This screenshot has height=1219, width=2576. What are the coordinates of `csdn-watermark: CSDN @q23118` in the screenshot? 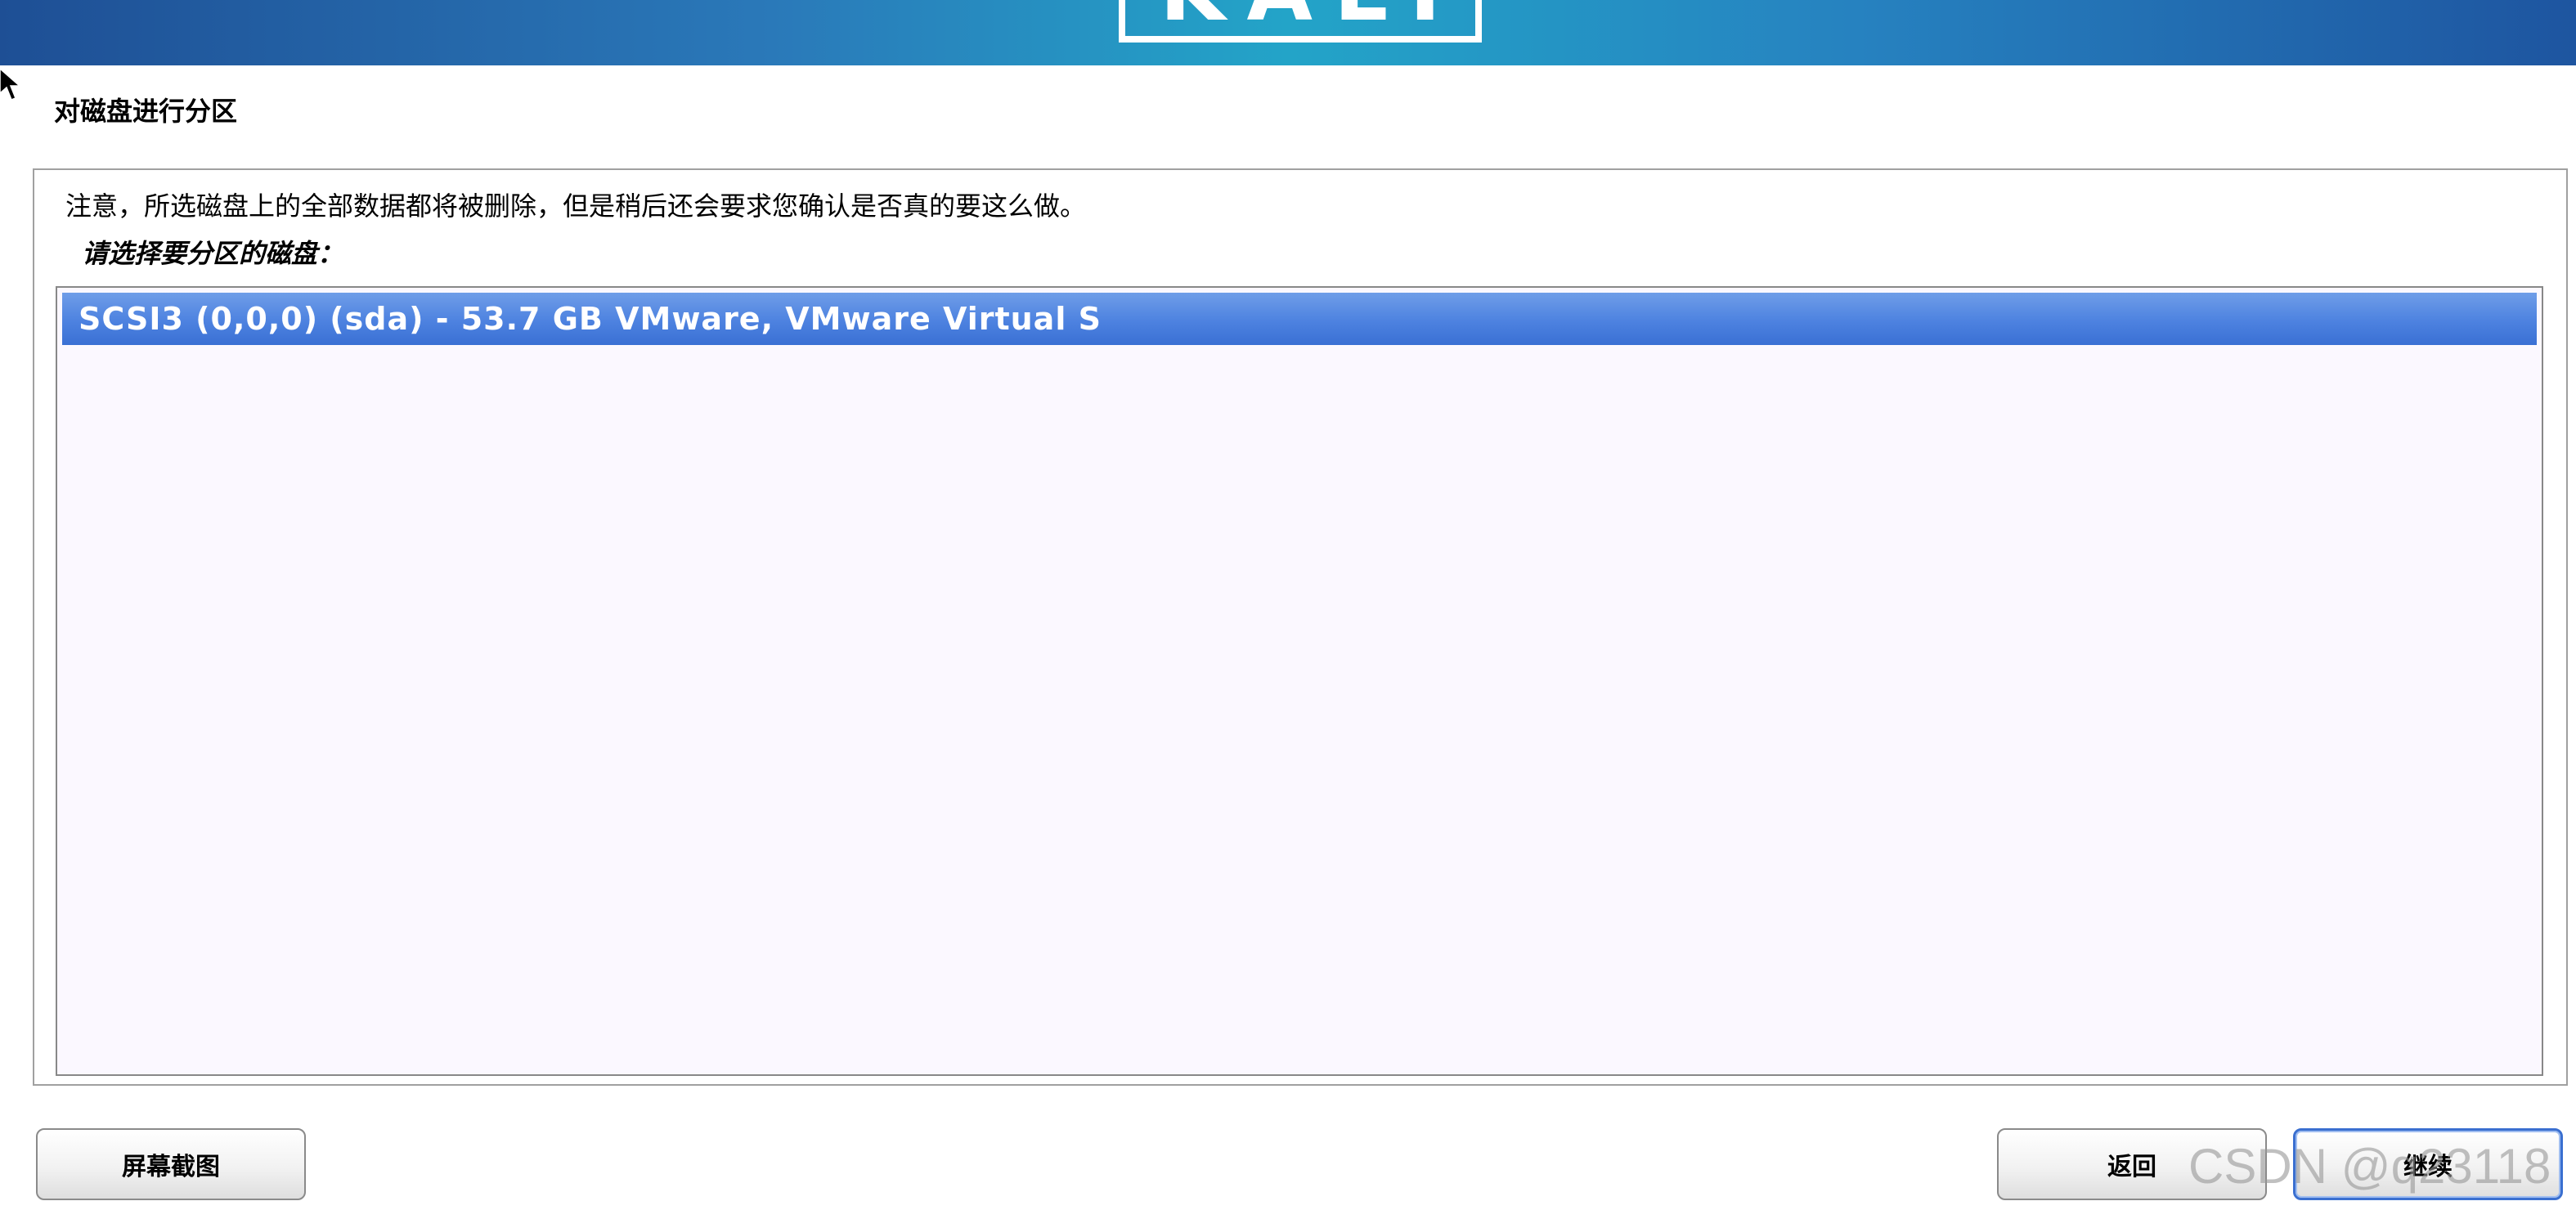 It's located at (2369, 1166).